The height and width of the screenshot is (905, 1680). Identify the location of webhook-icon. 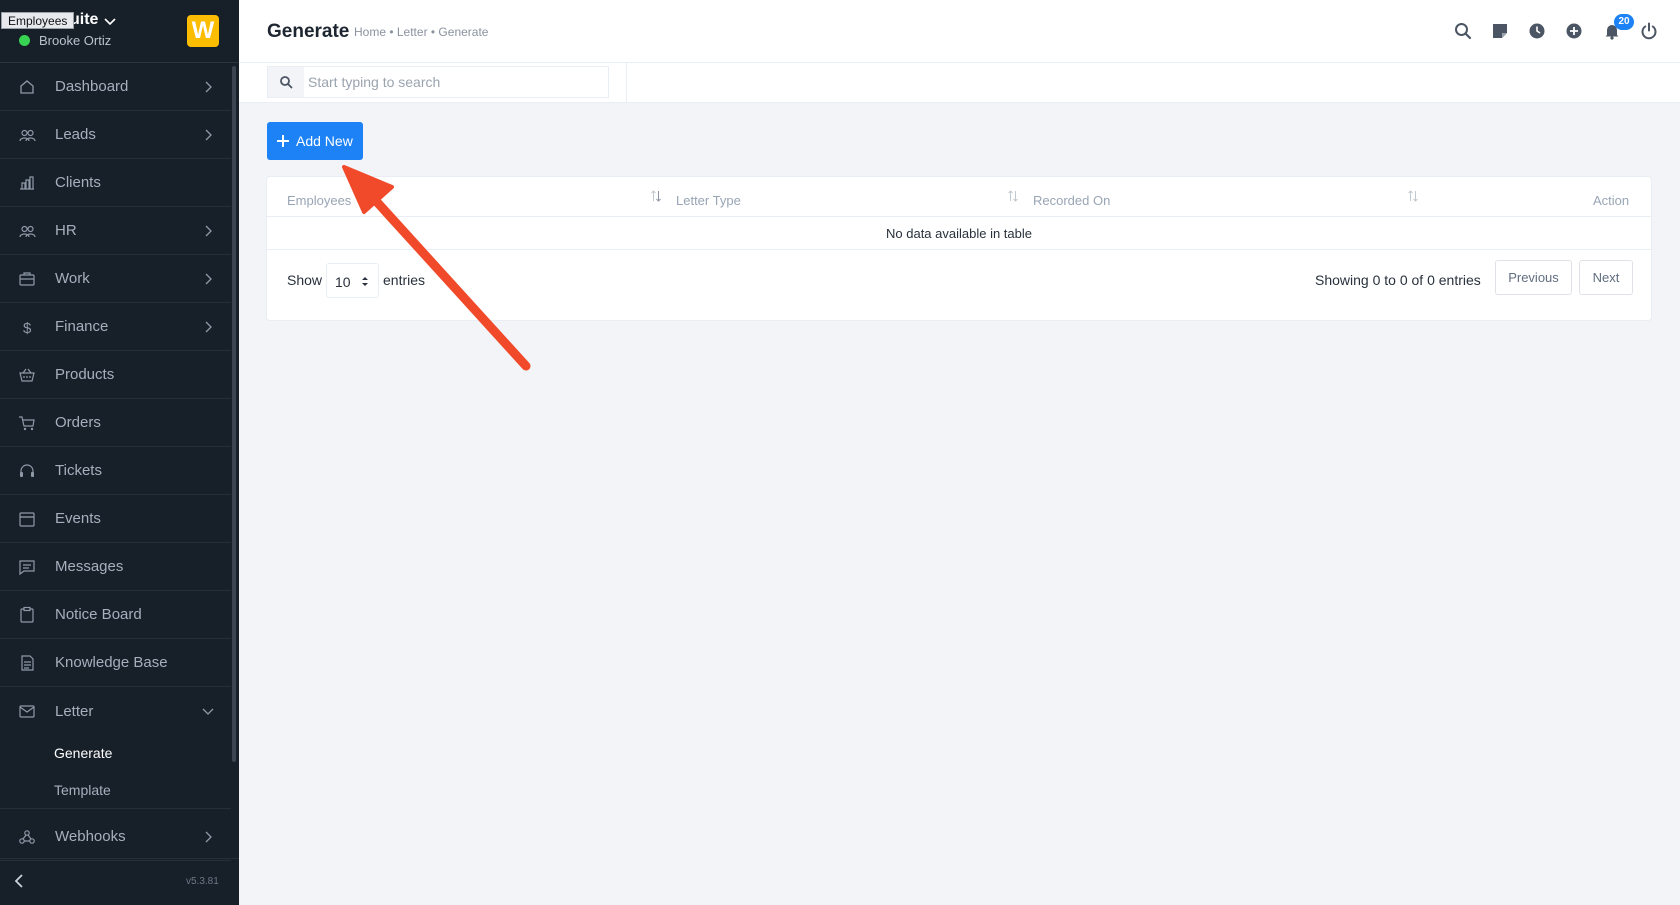
(27, 837).